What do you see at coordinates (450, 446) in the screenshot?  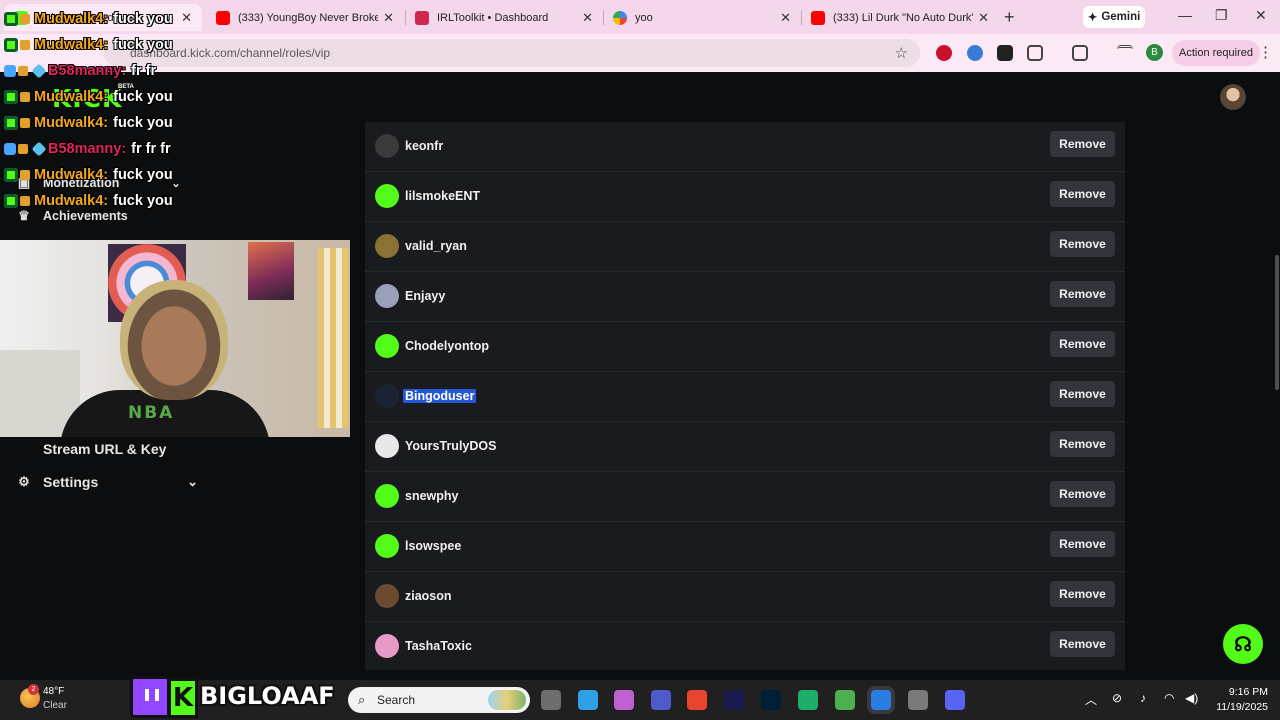 I see `vip-username: YoursTrulyDOS` at bounding box center [450, 446].